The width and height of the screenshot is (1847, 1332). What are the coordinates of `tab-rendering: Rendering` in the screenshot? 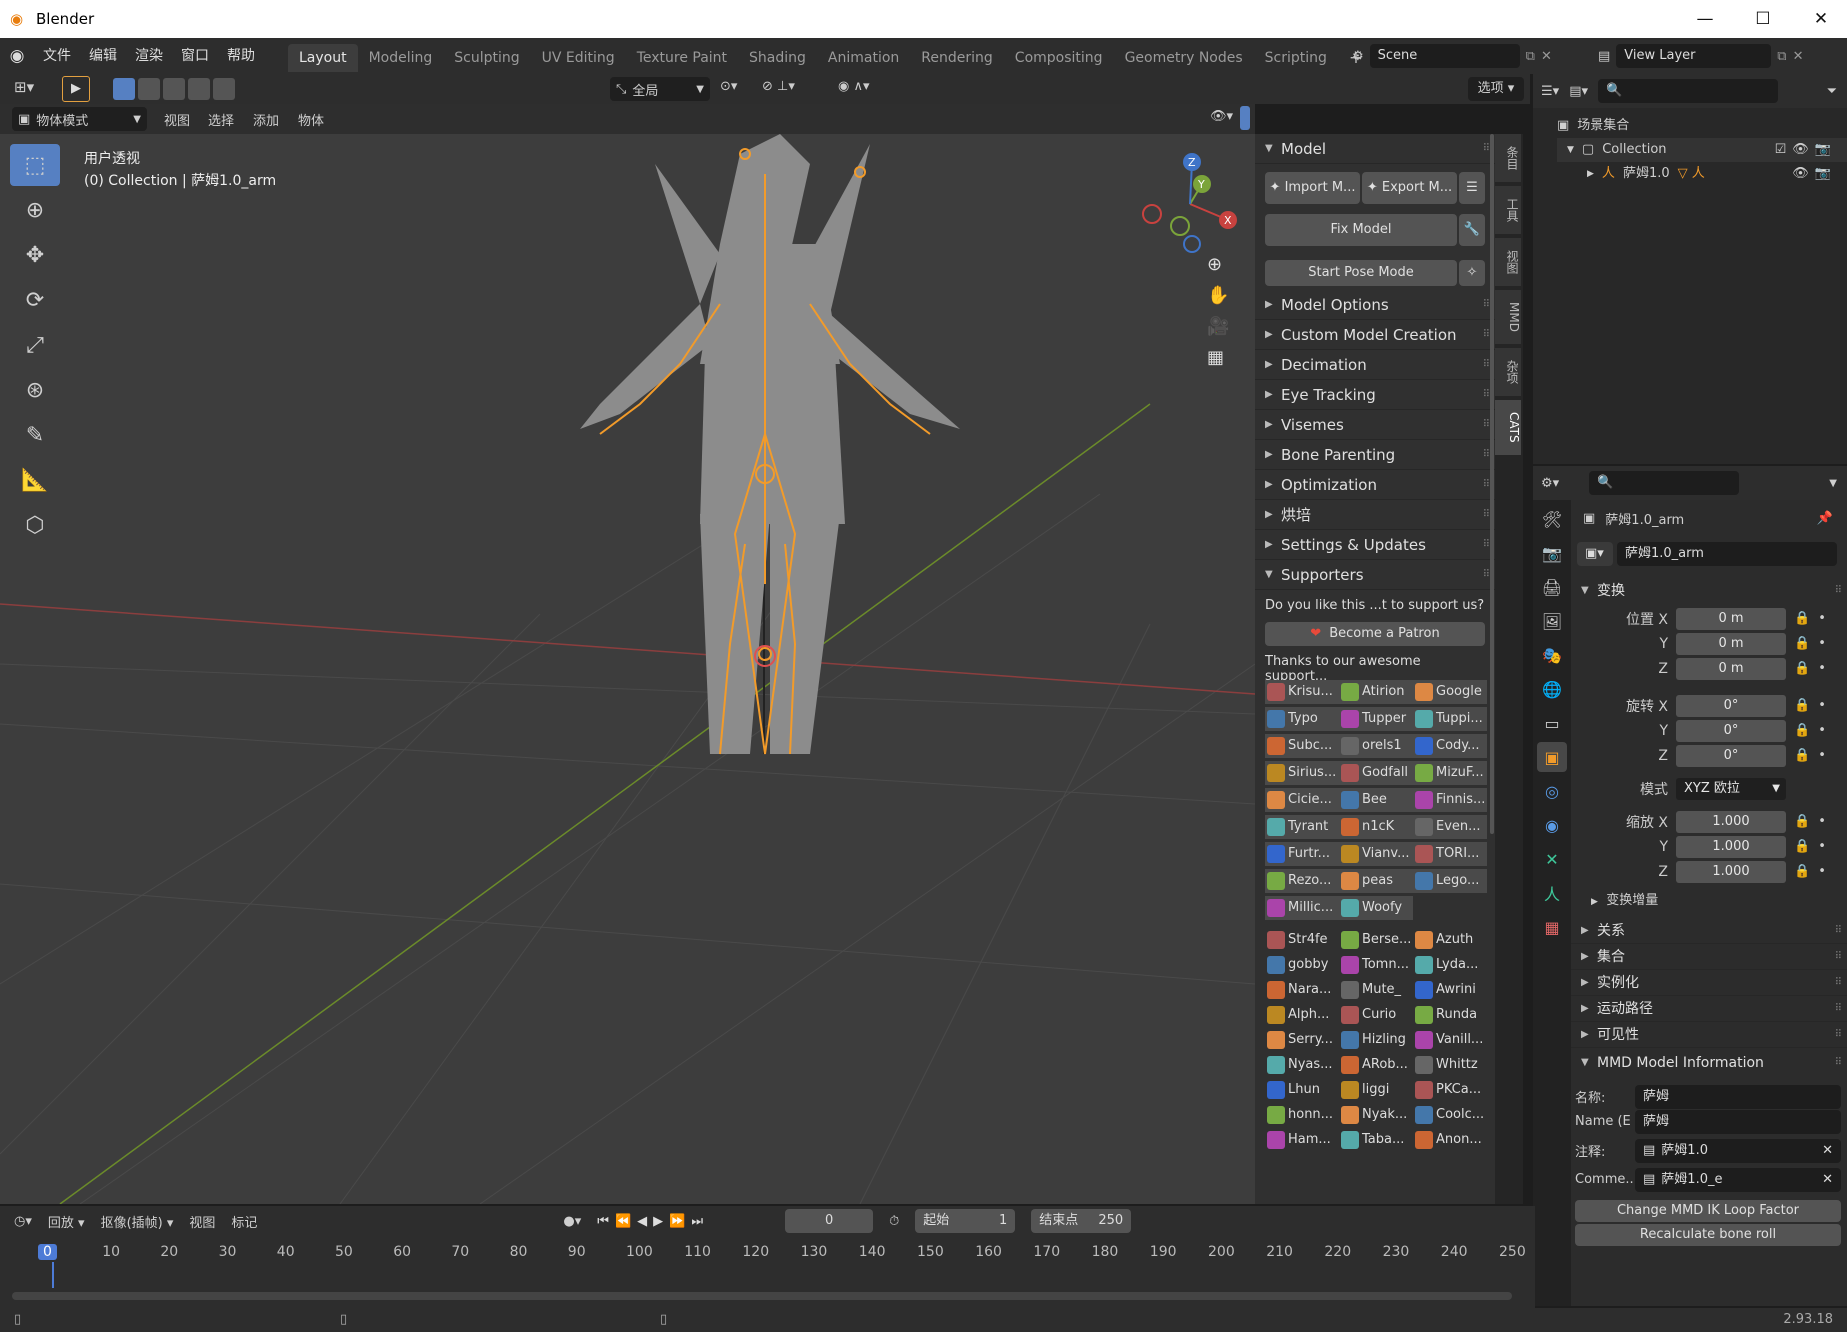 It's located at (957, 58).